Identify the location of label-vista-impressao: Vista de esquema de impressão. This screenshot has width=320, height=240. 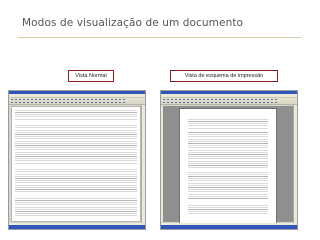
(224, 76).